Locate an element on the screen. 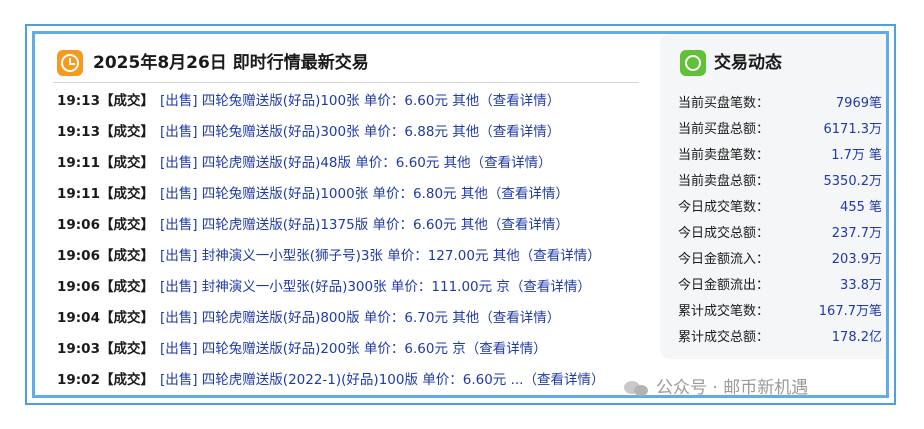  trade-stats-header: 交易动态 is located at coordinates (782, 64).